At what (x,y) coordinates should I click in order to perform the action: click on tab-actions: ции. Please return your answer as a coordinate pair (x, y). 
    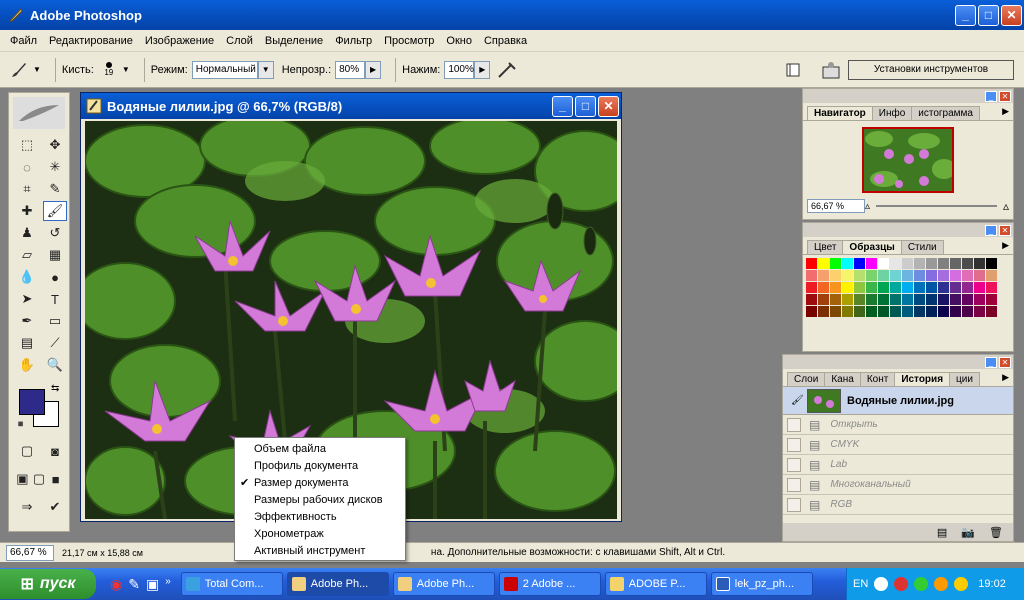
    Looking at the image, I should click on (964, 379).